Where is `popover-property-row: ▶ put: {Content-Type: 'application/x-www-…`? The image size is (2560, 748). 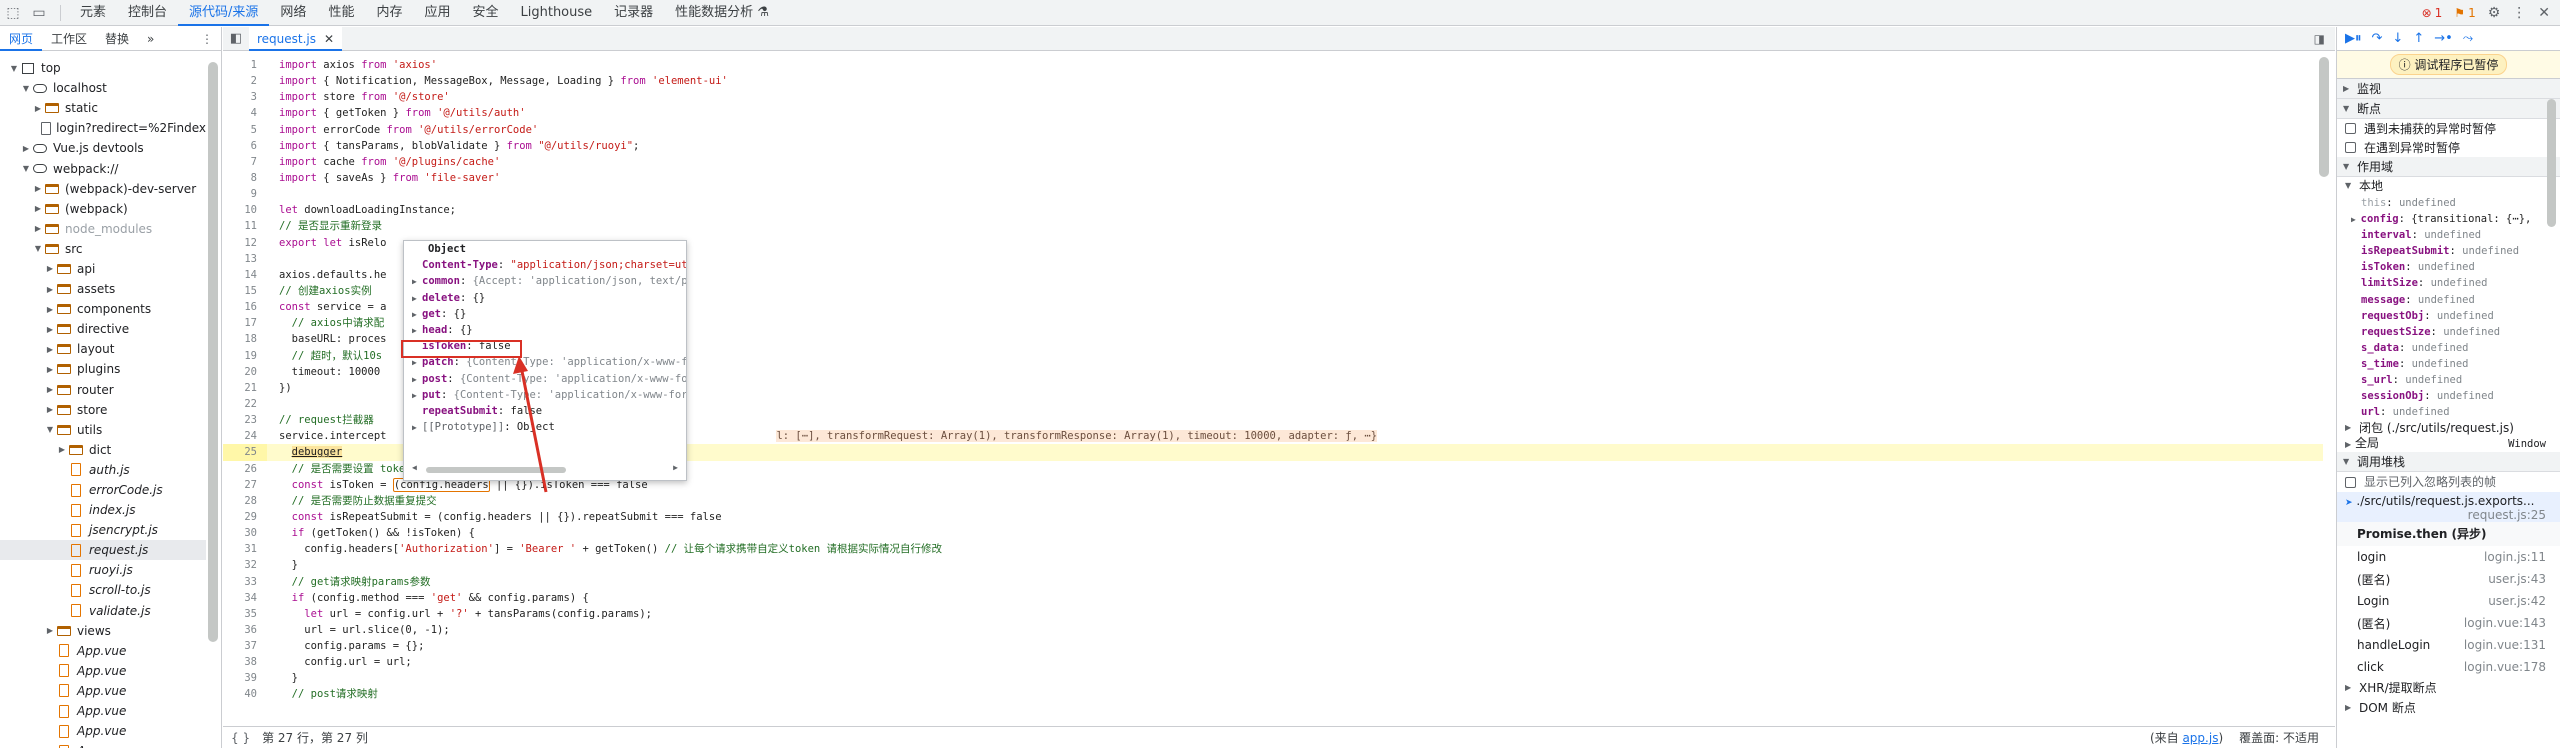
popover-property-row: ▶ put: {Content-Type: 'application/x-www-… is located at coordinates (545, 395).